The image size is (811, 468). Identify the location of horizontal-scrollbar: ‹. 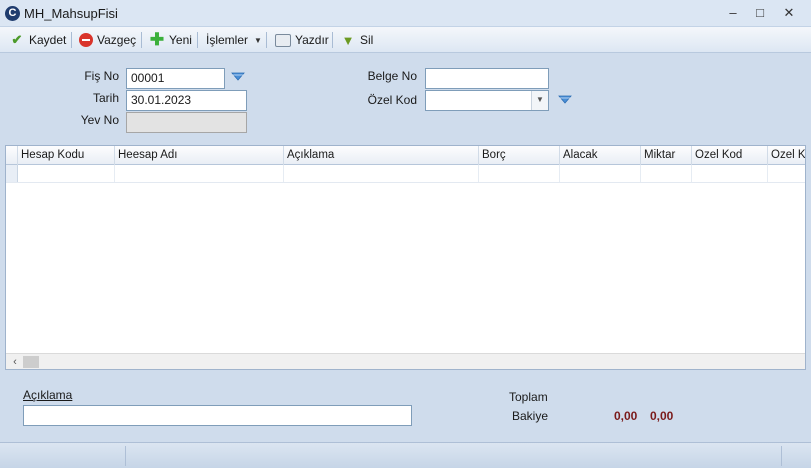
(405, 361).